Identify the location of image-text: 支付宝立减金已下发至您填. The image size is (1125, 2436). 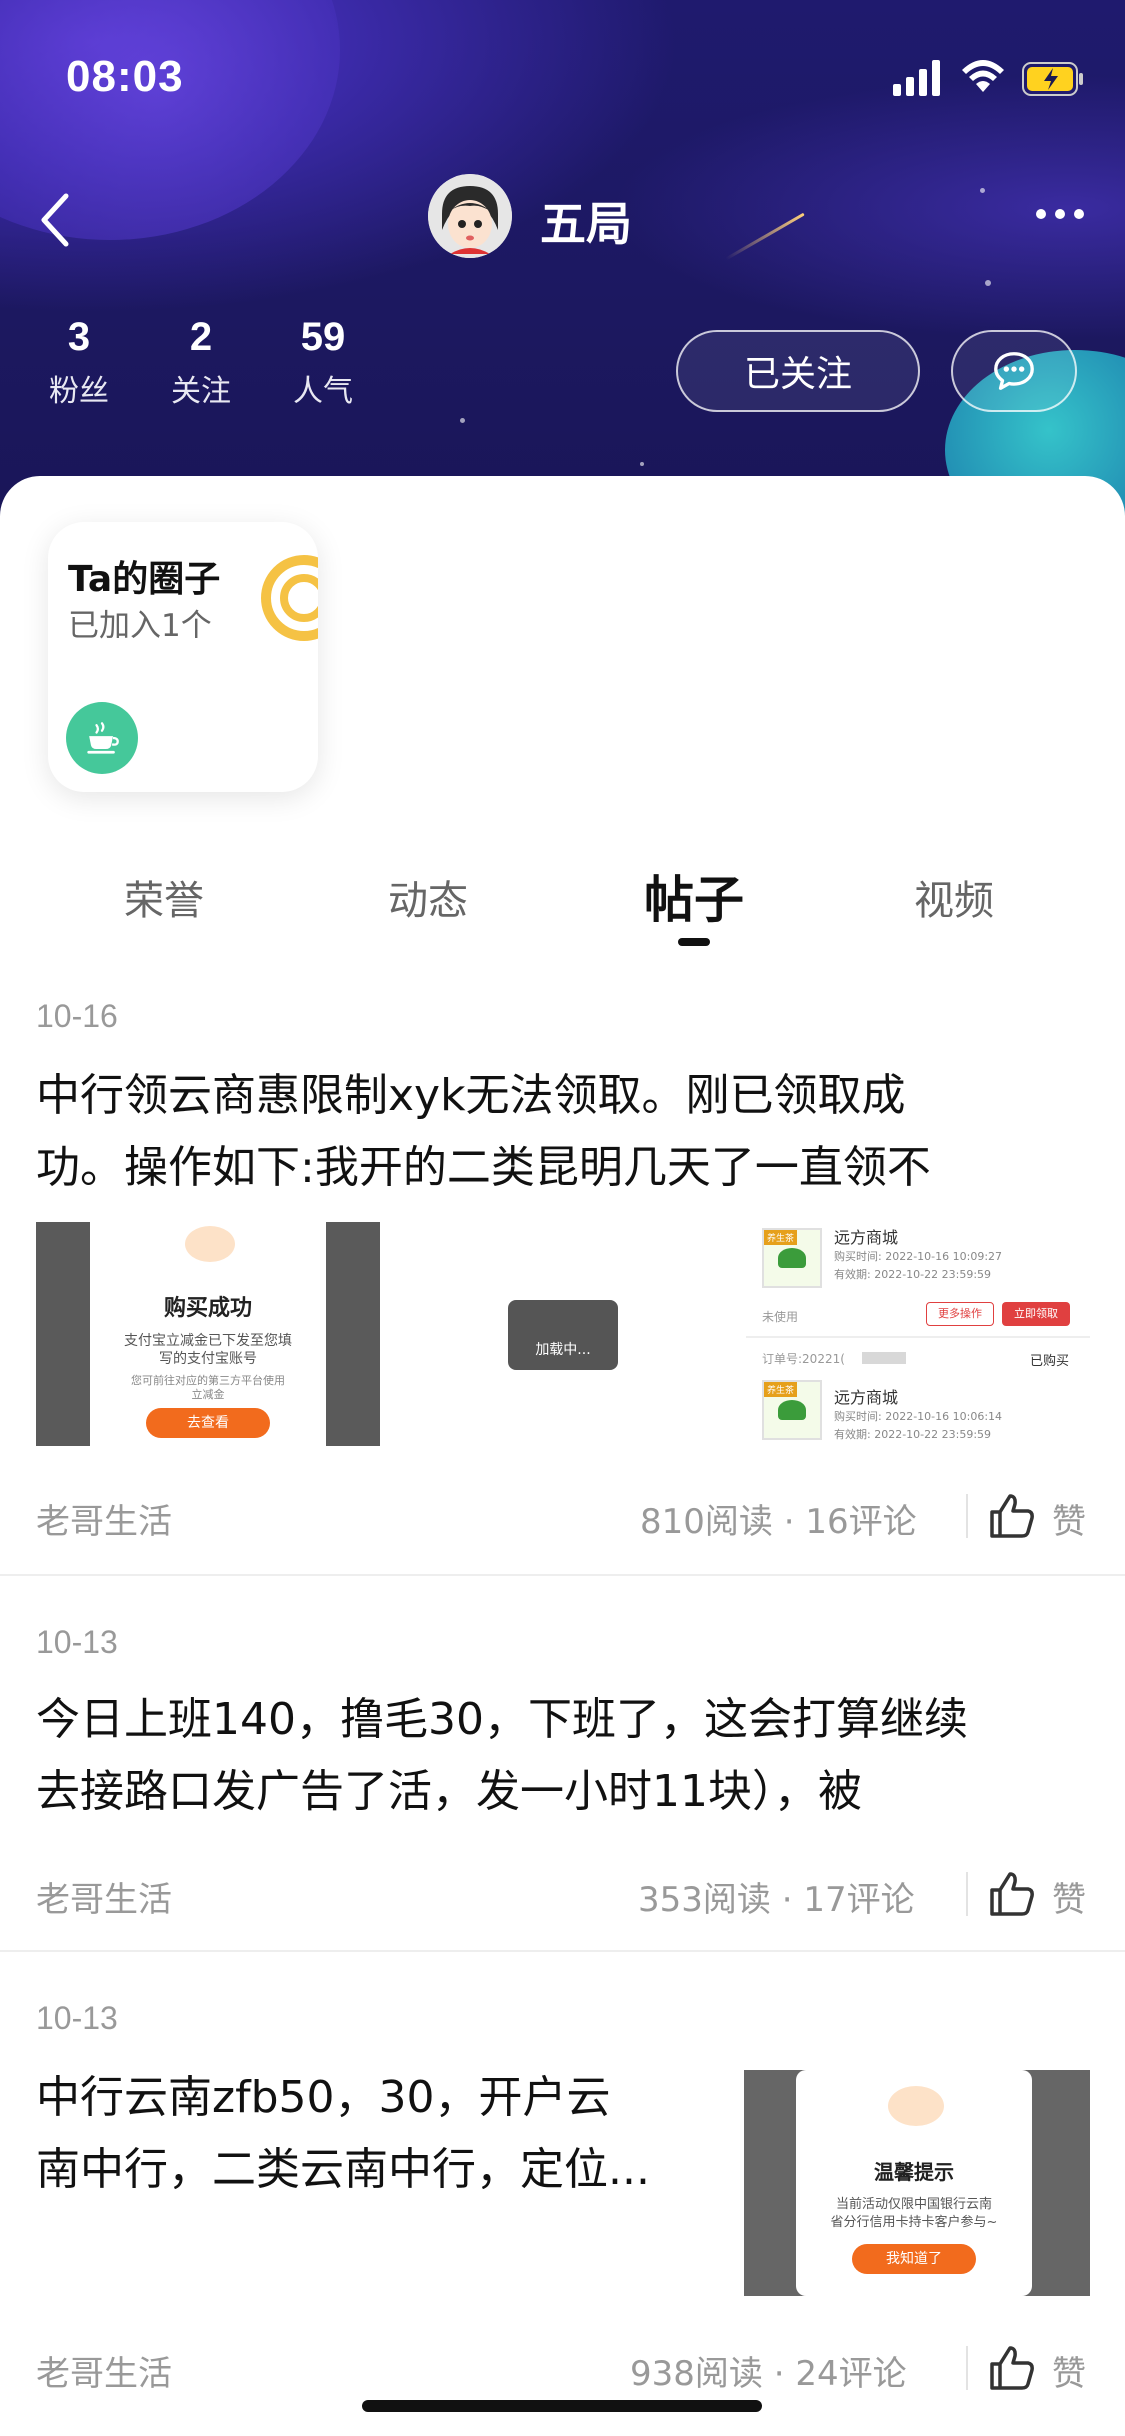
(208, 1341).